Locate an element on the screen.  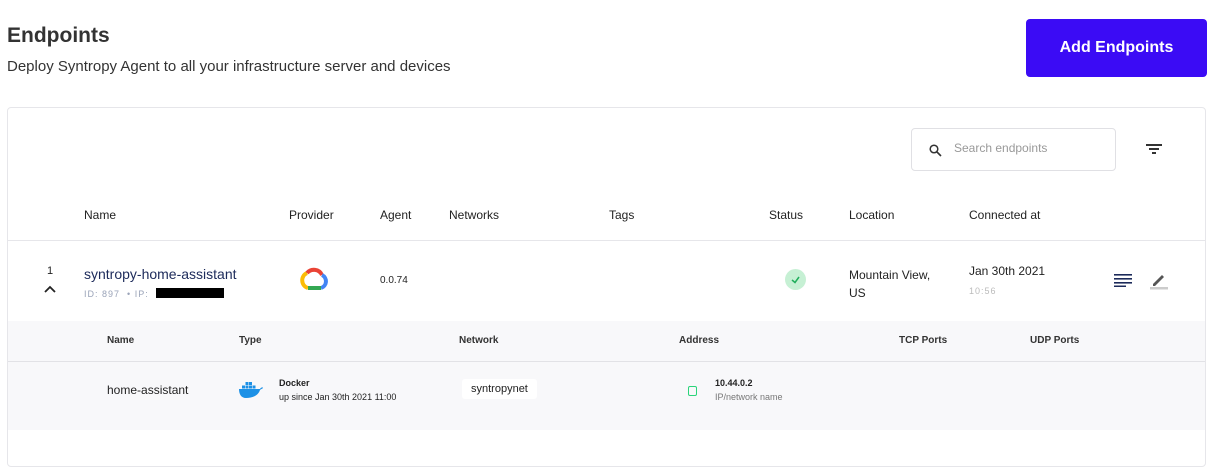
status-badge is located at coordinates (795, 279).